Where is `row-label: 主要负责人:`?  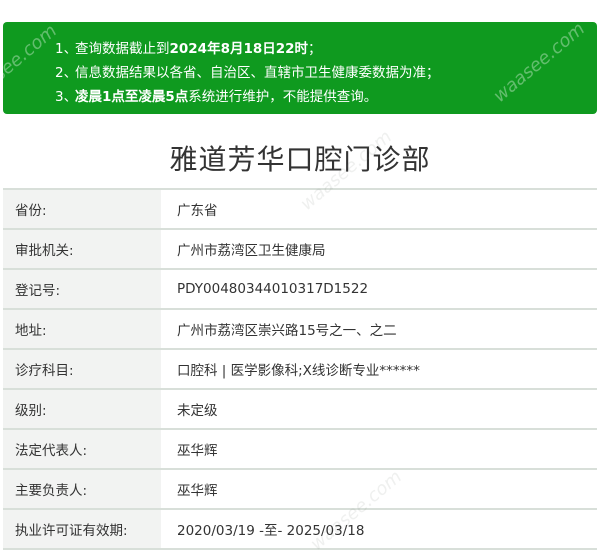 row-label: 主要负责人: is located at coordinates (82, 489).